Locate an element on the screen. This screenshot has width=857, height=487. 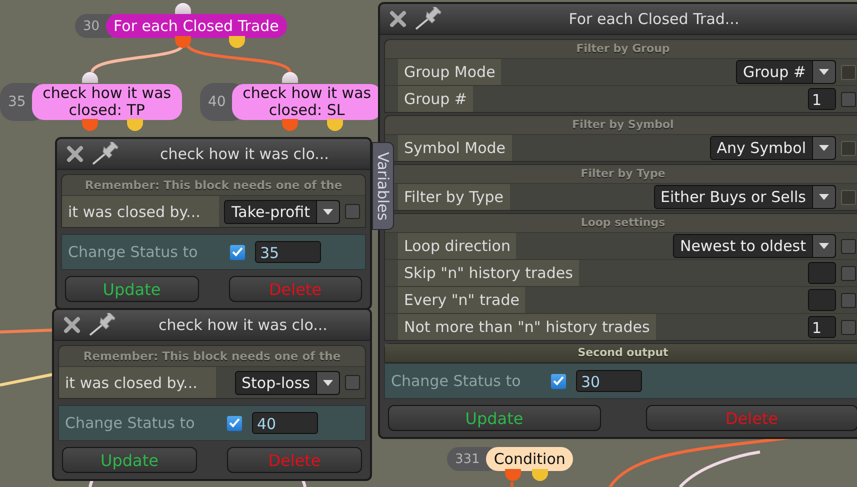
section-header: Filter by Group is located at coordinates (623, 49).